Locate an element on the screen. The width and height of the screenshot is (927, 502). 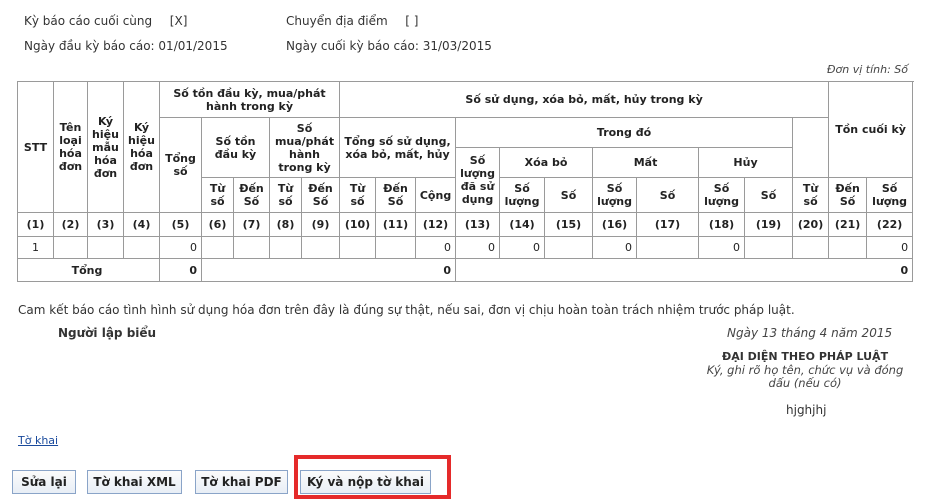
header-used-total: Tổng số sử dụng, xóa bỏ, mất, hủy is located at coordinates (398, 147).